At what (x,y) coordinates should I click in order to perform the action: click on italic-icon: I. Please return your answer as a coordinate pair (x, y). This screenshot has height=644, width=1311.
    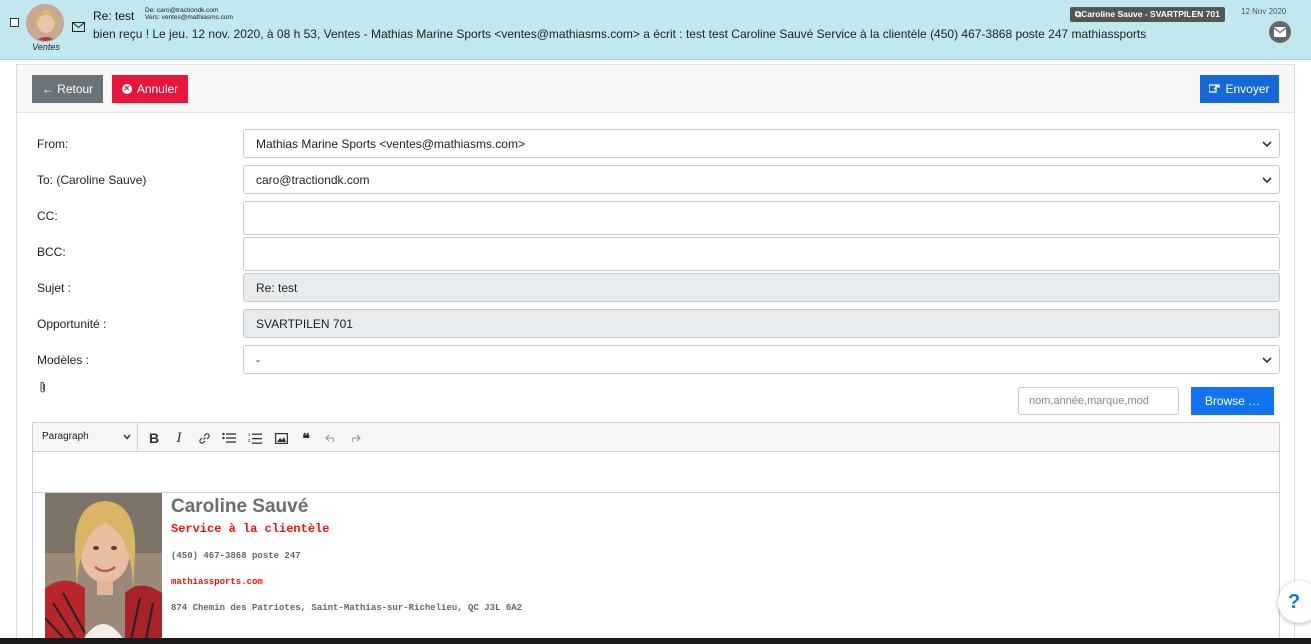
    Looking at the image, I should click on (179, 438).